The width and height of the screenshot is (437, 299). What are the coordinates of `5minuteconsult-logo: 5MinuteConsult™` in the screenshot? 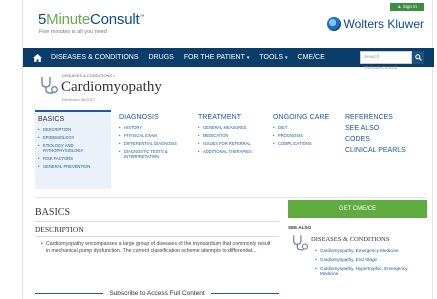 It's located at (91, 19).